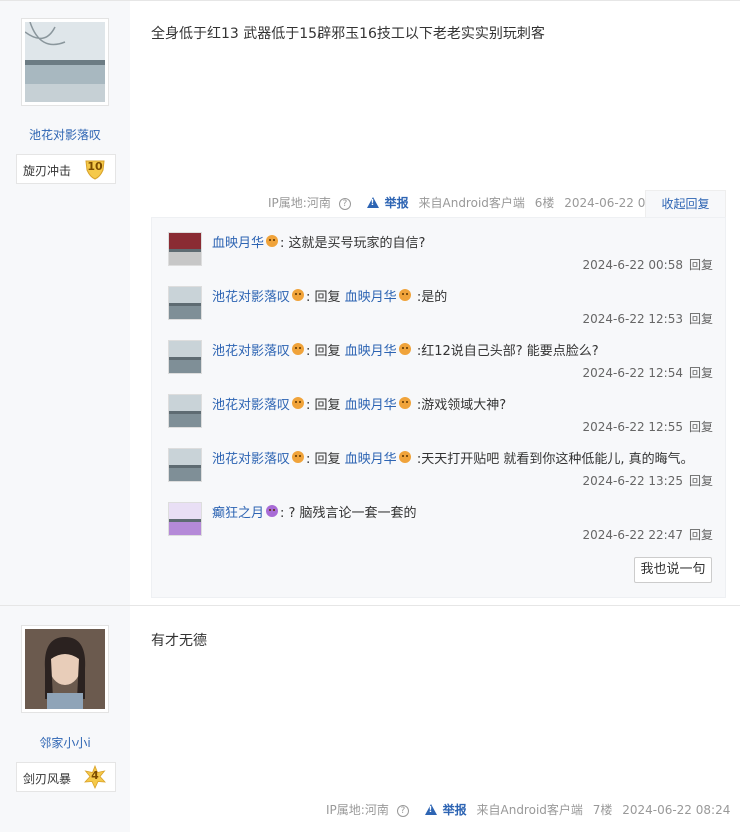 This screenshot has height=832, width=740. I want to click on post-content: 有才无德, so click(179, 641).